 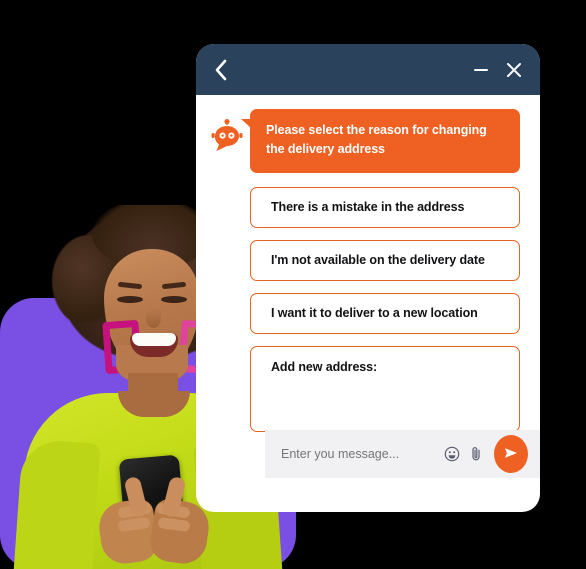 What do you see at coordinates (174, 299) in the screenshot?
I see `eye-right` at bounding box center [174, 299].